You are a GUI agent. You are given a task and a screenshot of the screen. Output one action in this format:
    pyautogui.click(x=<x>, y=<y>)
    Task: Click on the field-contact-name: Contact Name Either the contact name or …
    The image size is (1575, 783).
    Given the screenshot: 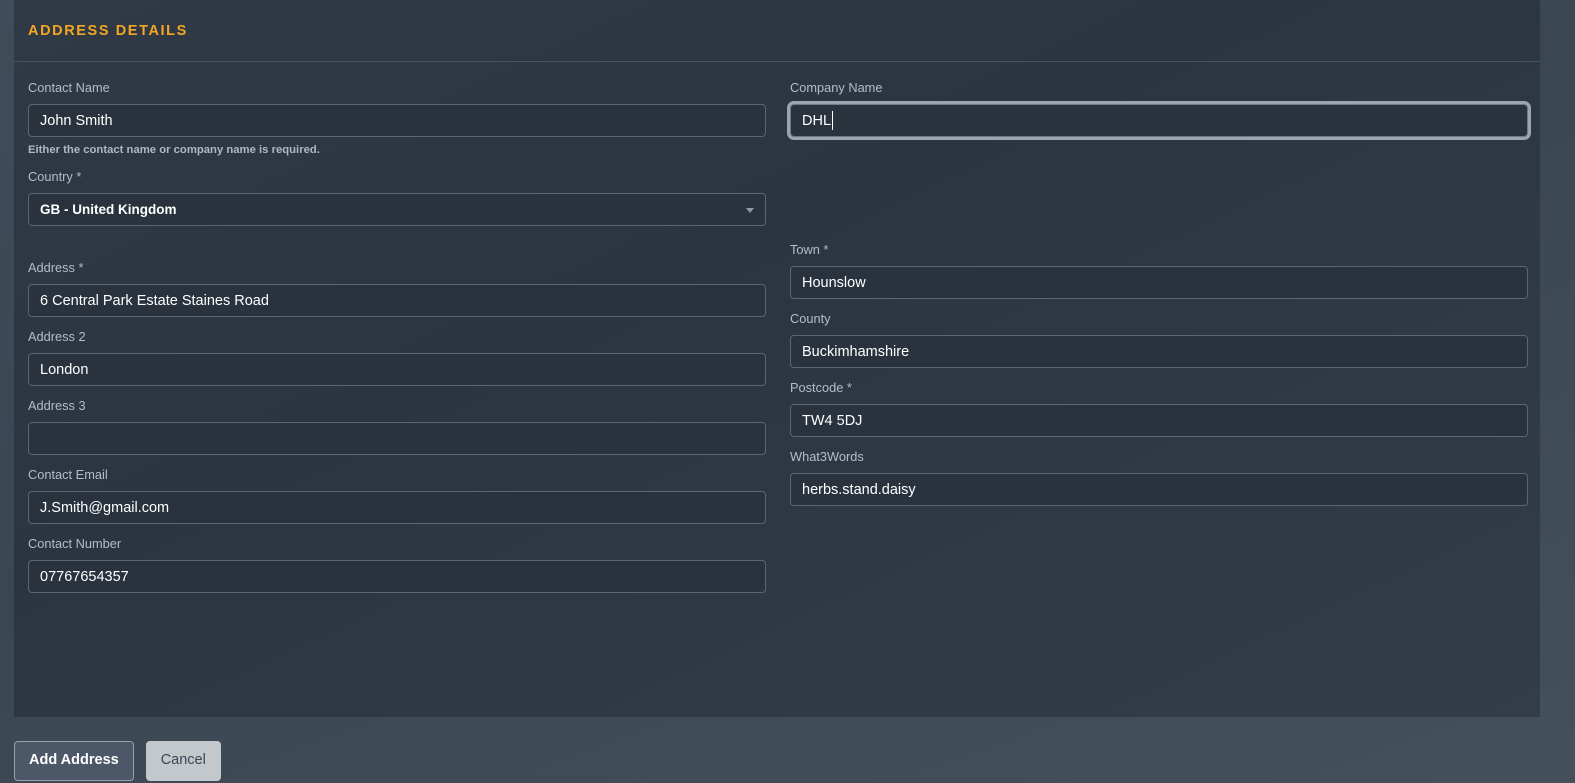 What is the action you would take?
    pyautogui.click(x=397, y=118)
    